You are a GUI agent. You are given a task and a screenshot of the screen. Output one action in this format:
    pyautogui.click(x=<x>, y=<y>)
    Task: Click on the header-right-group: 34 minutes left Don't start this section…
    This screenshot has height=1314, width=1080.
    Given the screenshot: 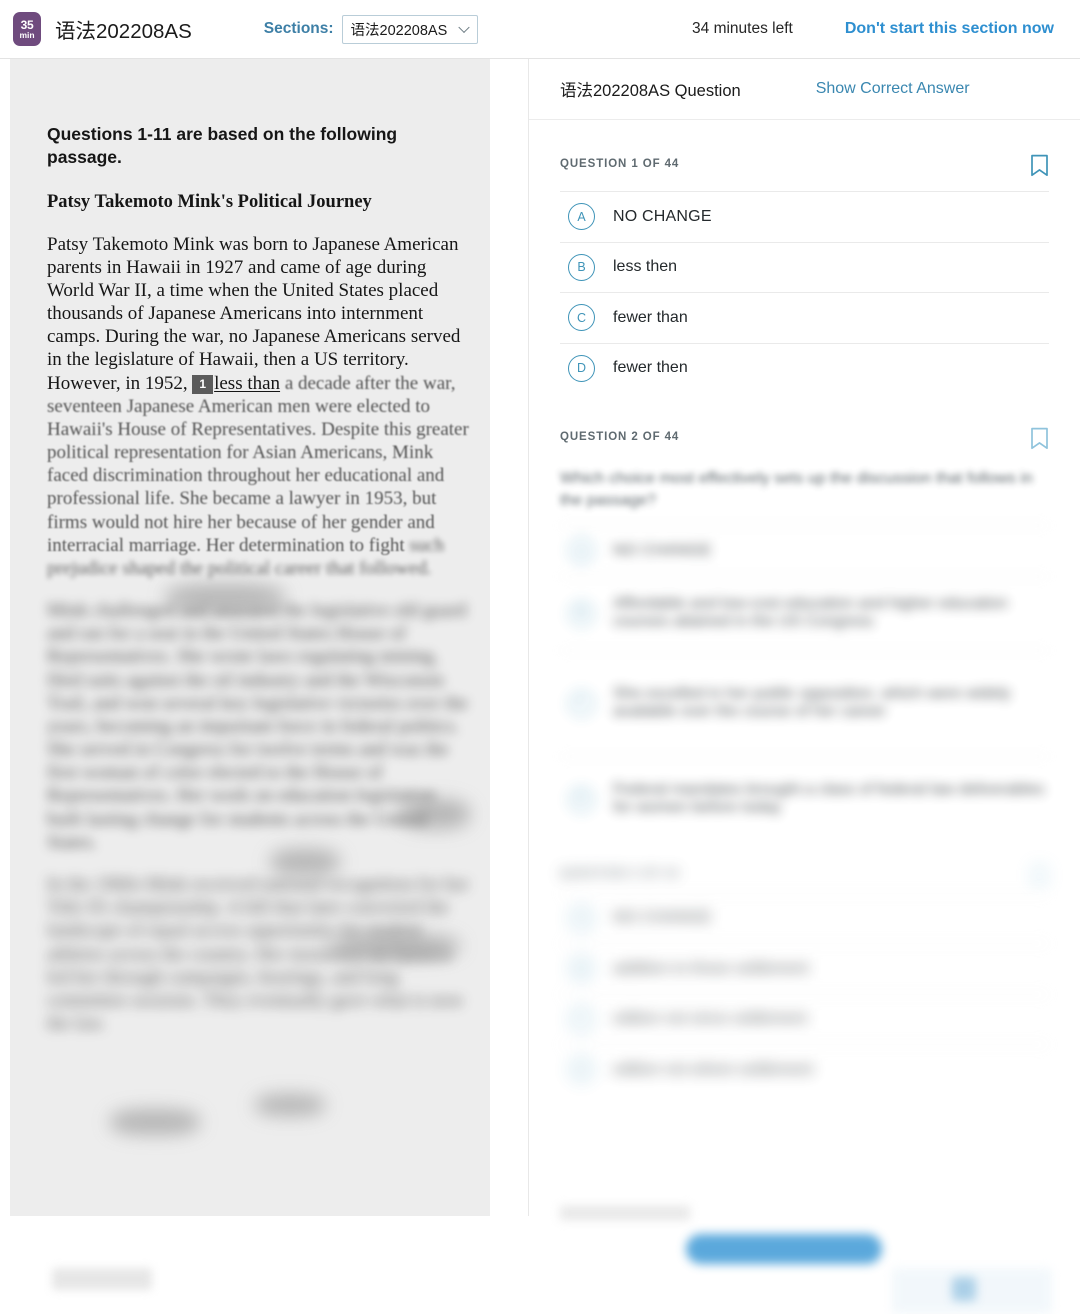 What is the action you would take?
    pyautogui.click(x=886, y=29)
    